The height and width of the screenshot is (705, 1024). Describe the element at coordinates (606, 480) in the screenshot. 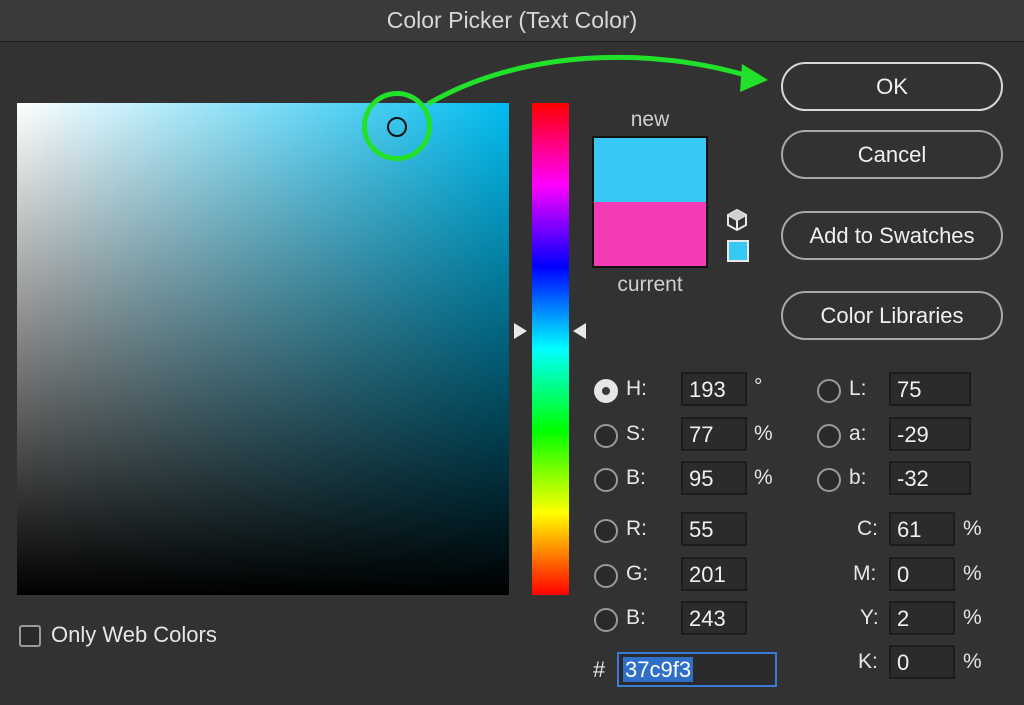

I see `brightness-radio` at that location.